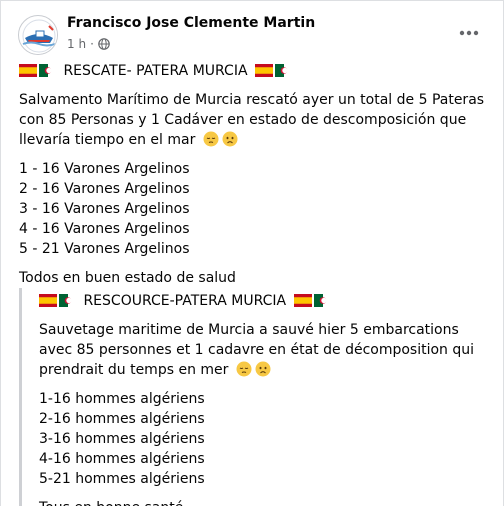  I want to click on more-options-icon, so click(469, 33).